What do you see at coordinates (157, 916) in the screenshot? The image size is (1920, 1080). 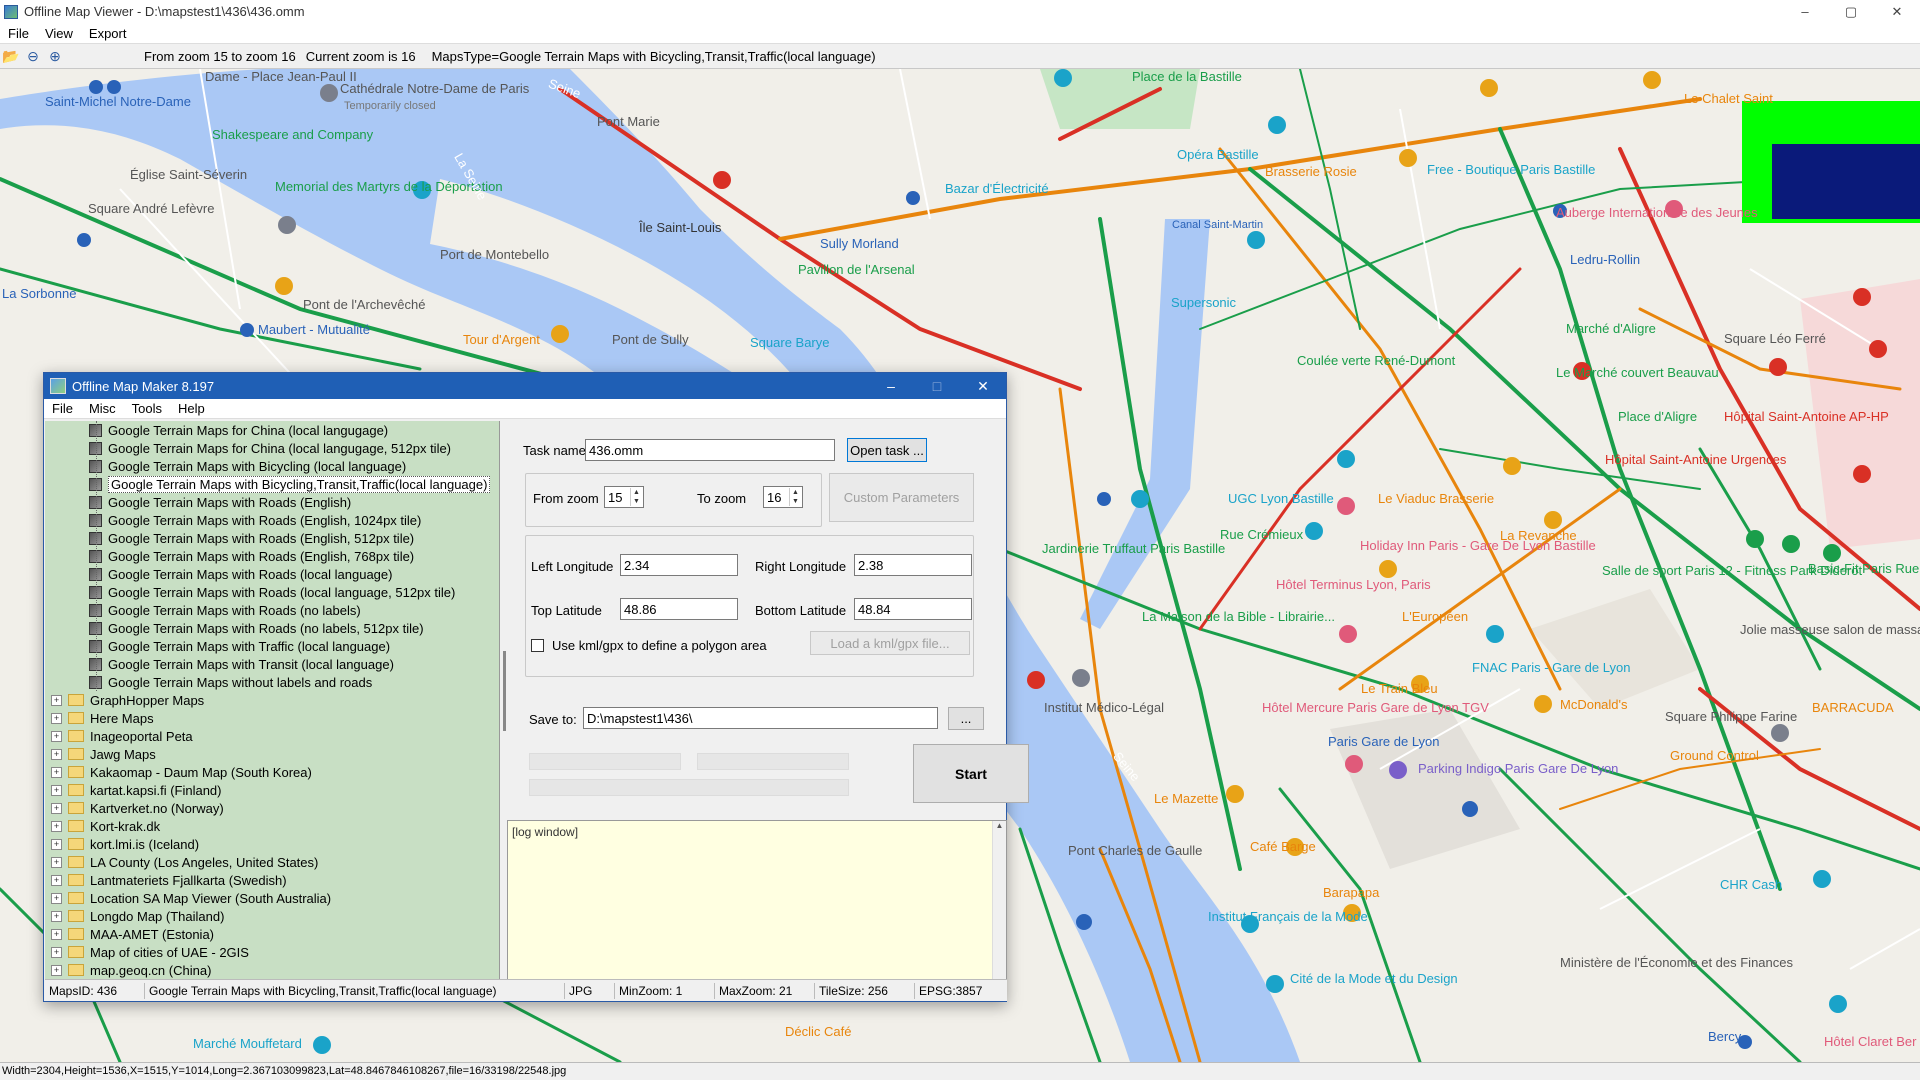 I see `tree-item-label: Longdo Map (Thailand)` at bounding box center [157, 916].